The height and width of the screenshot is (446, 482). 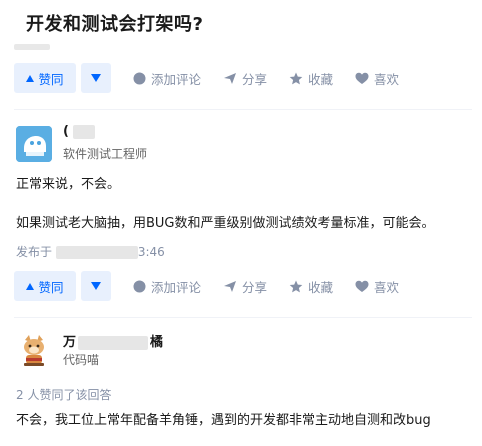 I want to click on answer-paragraph: 如果测试老大脑抽，用BUG数和严重级别做测试绩效考量标准，可能会。, so click(x=225, y=223).